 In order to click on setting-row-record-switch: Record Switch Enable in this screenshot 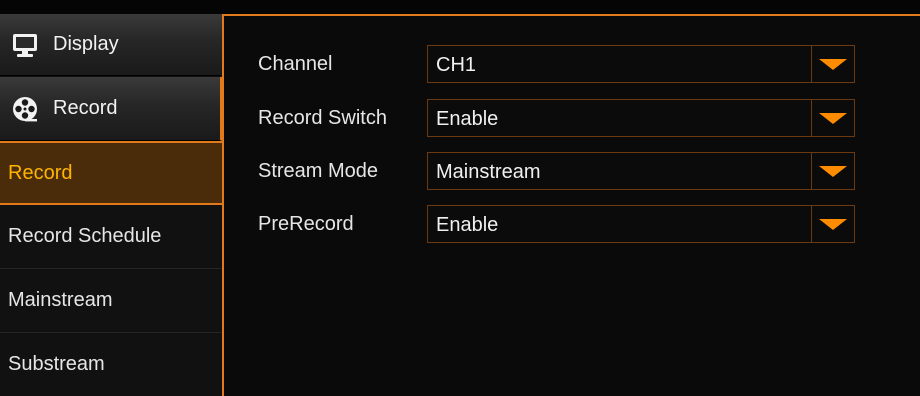, I will do `click(572, 119)`.